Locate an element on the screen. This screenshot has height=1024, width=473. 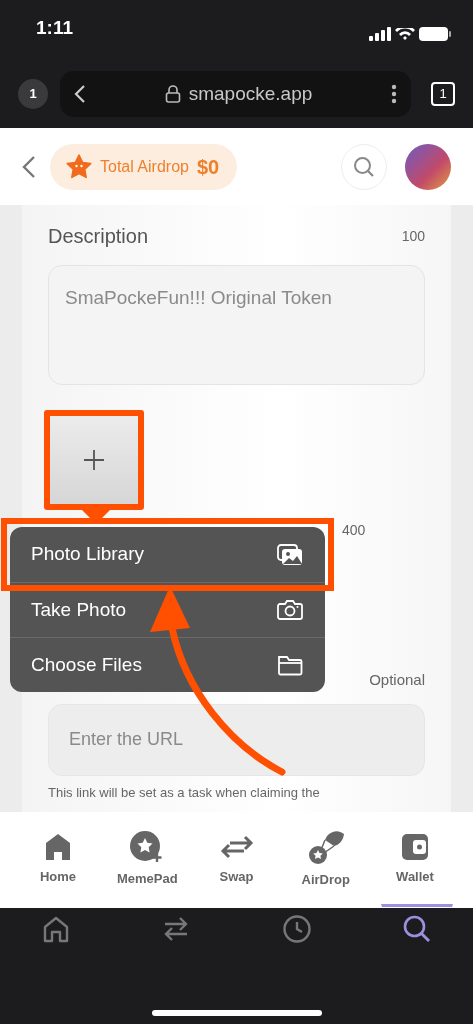
folder-icon is located at coordinates (290, 665).